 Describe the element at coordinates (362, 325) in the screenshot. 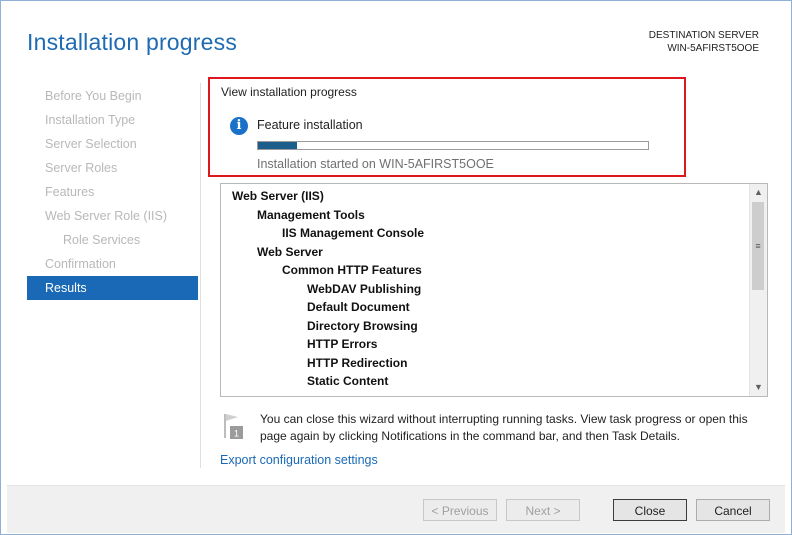

I see `list-item: Directory Browsing` at that location.